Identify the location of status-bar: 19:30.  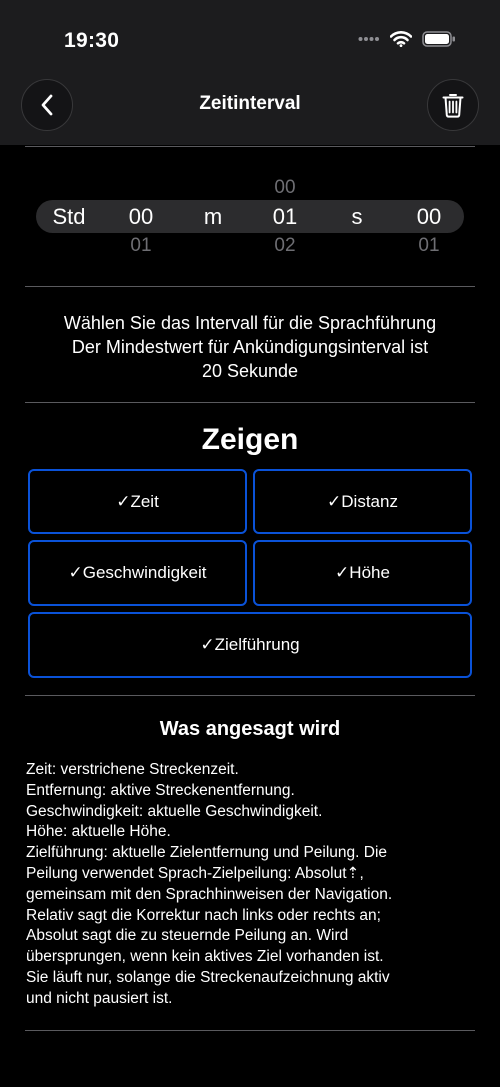
(250, 35).